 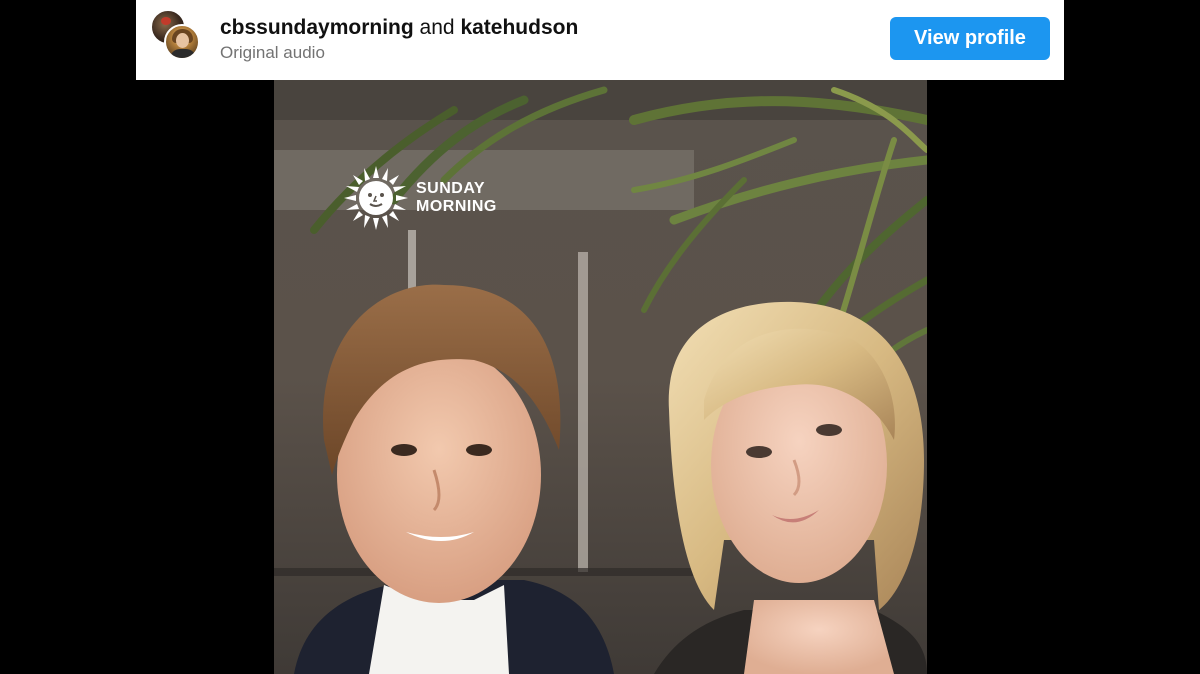 What do you see at coordinates (451, 188) in the screenshot?
I see `logo-line-1: SUNDAY` at bounding box center [451, 188].